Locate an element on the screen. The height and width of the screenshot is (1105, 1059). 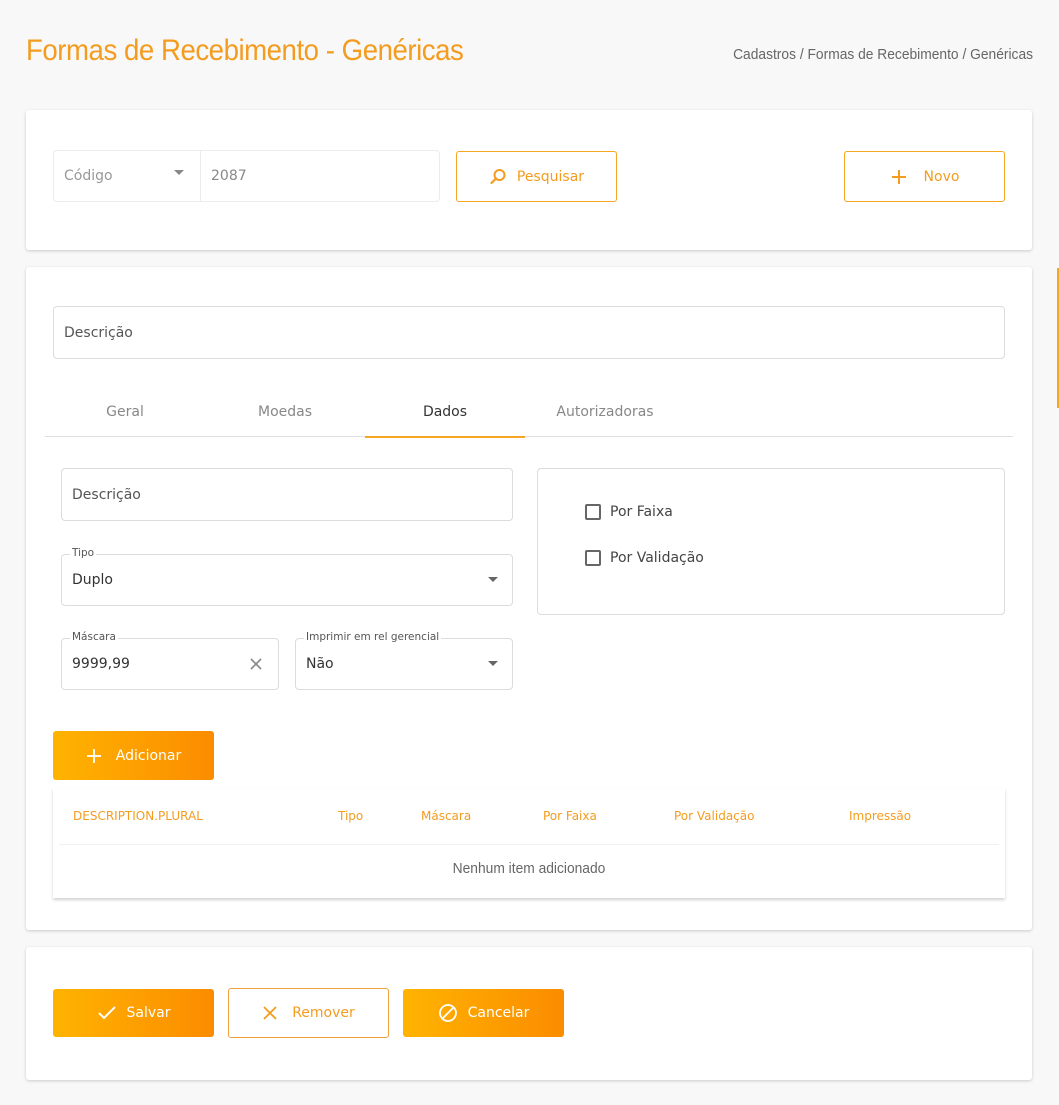
cancel-button: Cancelar is located at coordinates (483, 1013).